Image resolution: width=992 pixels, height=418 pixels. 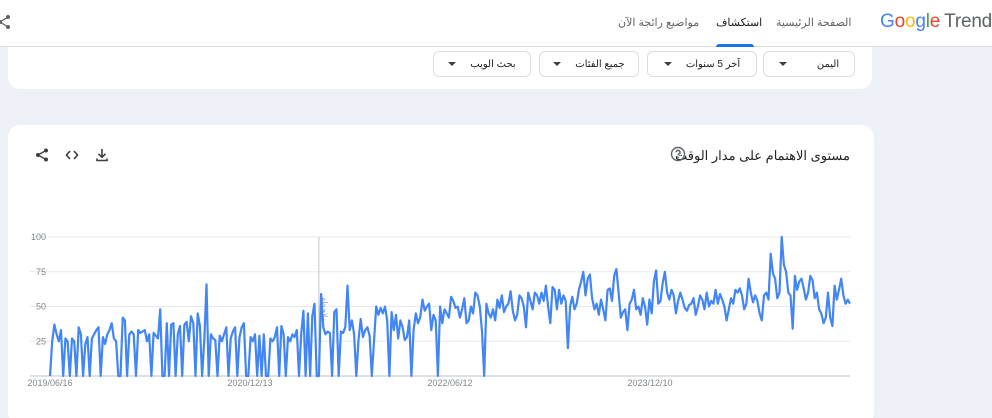 I want to click on nav-explore: استكشاف, so click(x=739, y=22).